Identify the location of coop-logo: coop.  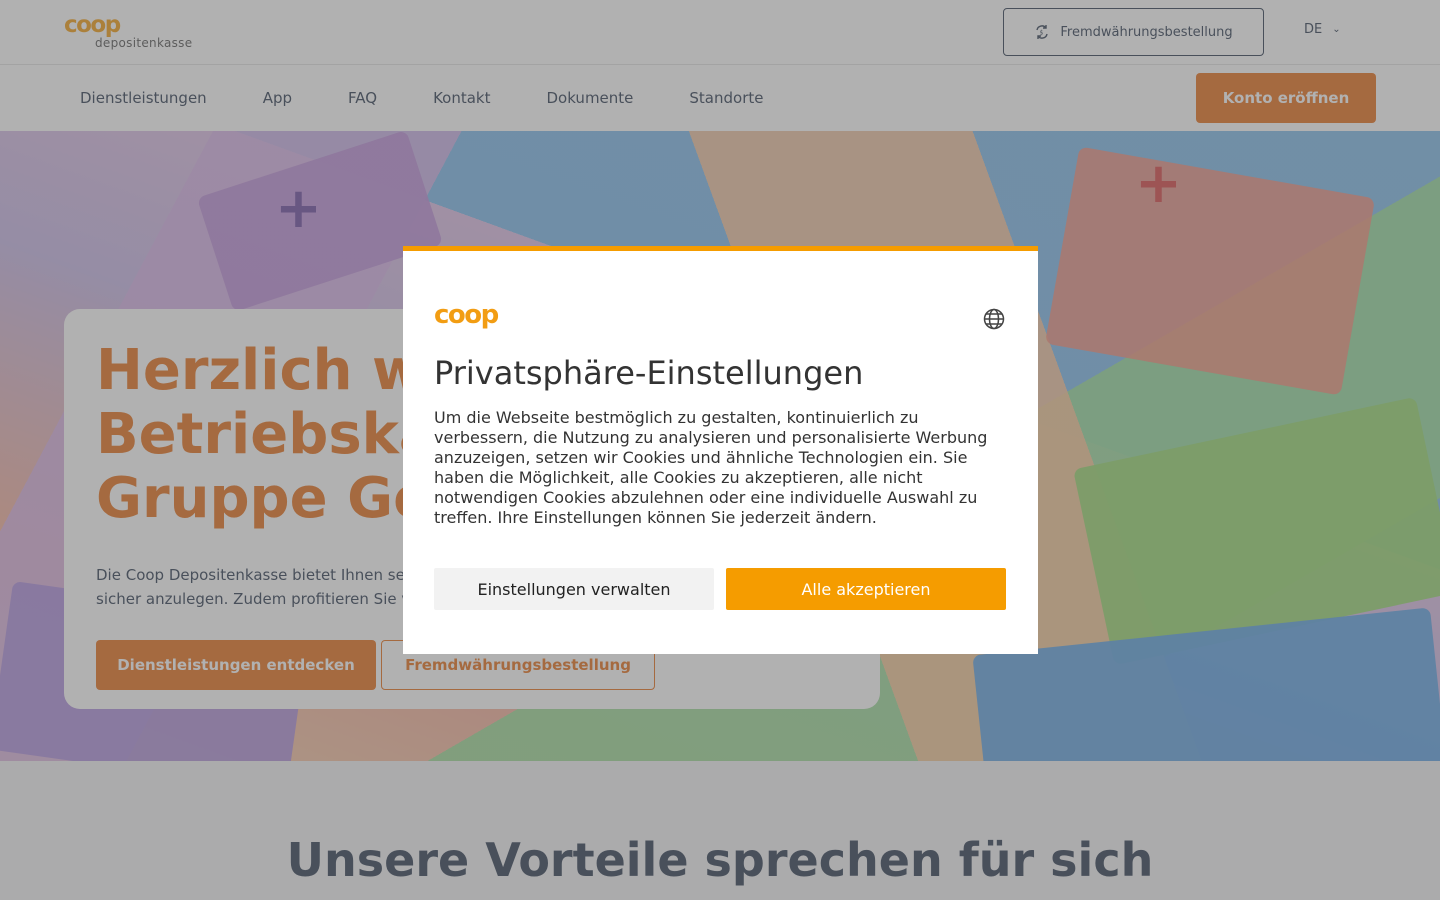
(466, 315).